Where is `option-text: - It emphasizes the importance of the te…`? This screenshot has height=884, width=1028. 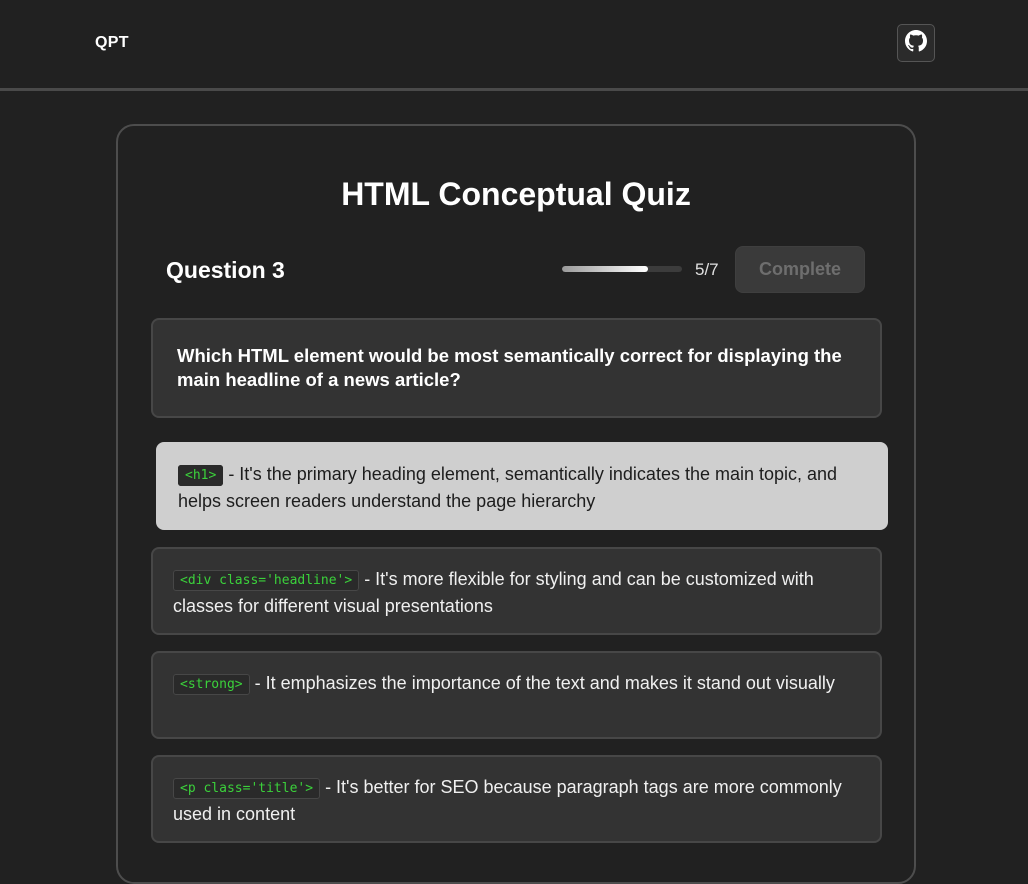
option-text: - It emphasizes the importance of the te… is located at coordinates (542, 683).